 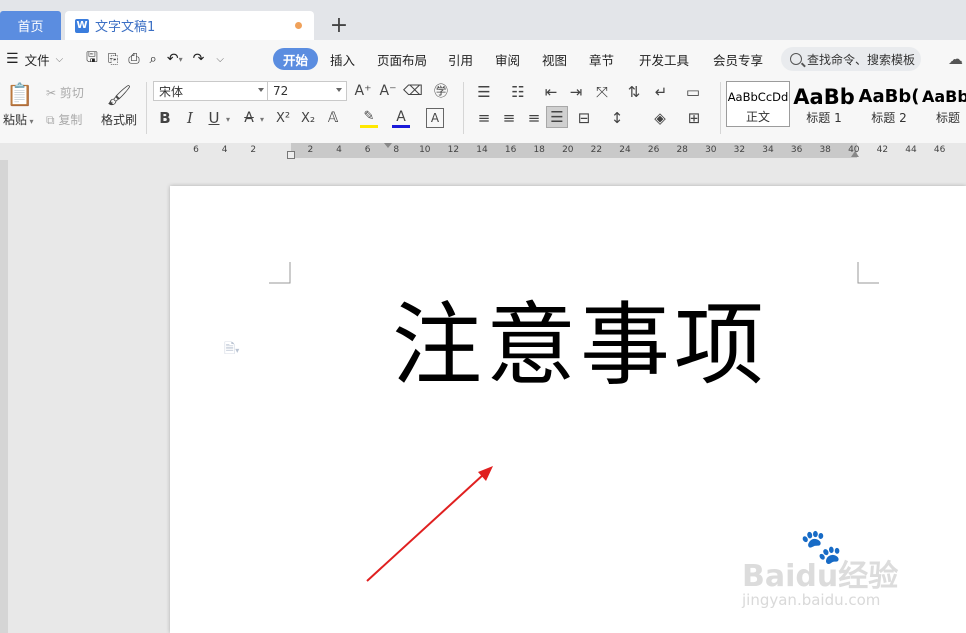 I want to click on print-icon: ⎙, so click(x=133, y=59).